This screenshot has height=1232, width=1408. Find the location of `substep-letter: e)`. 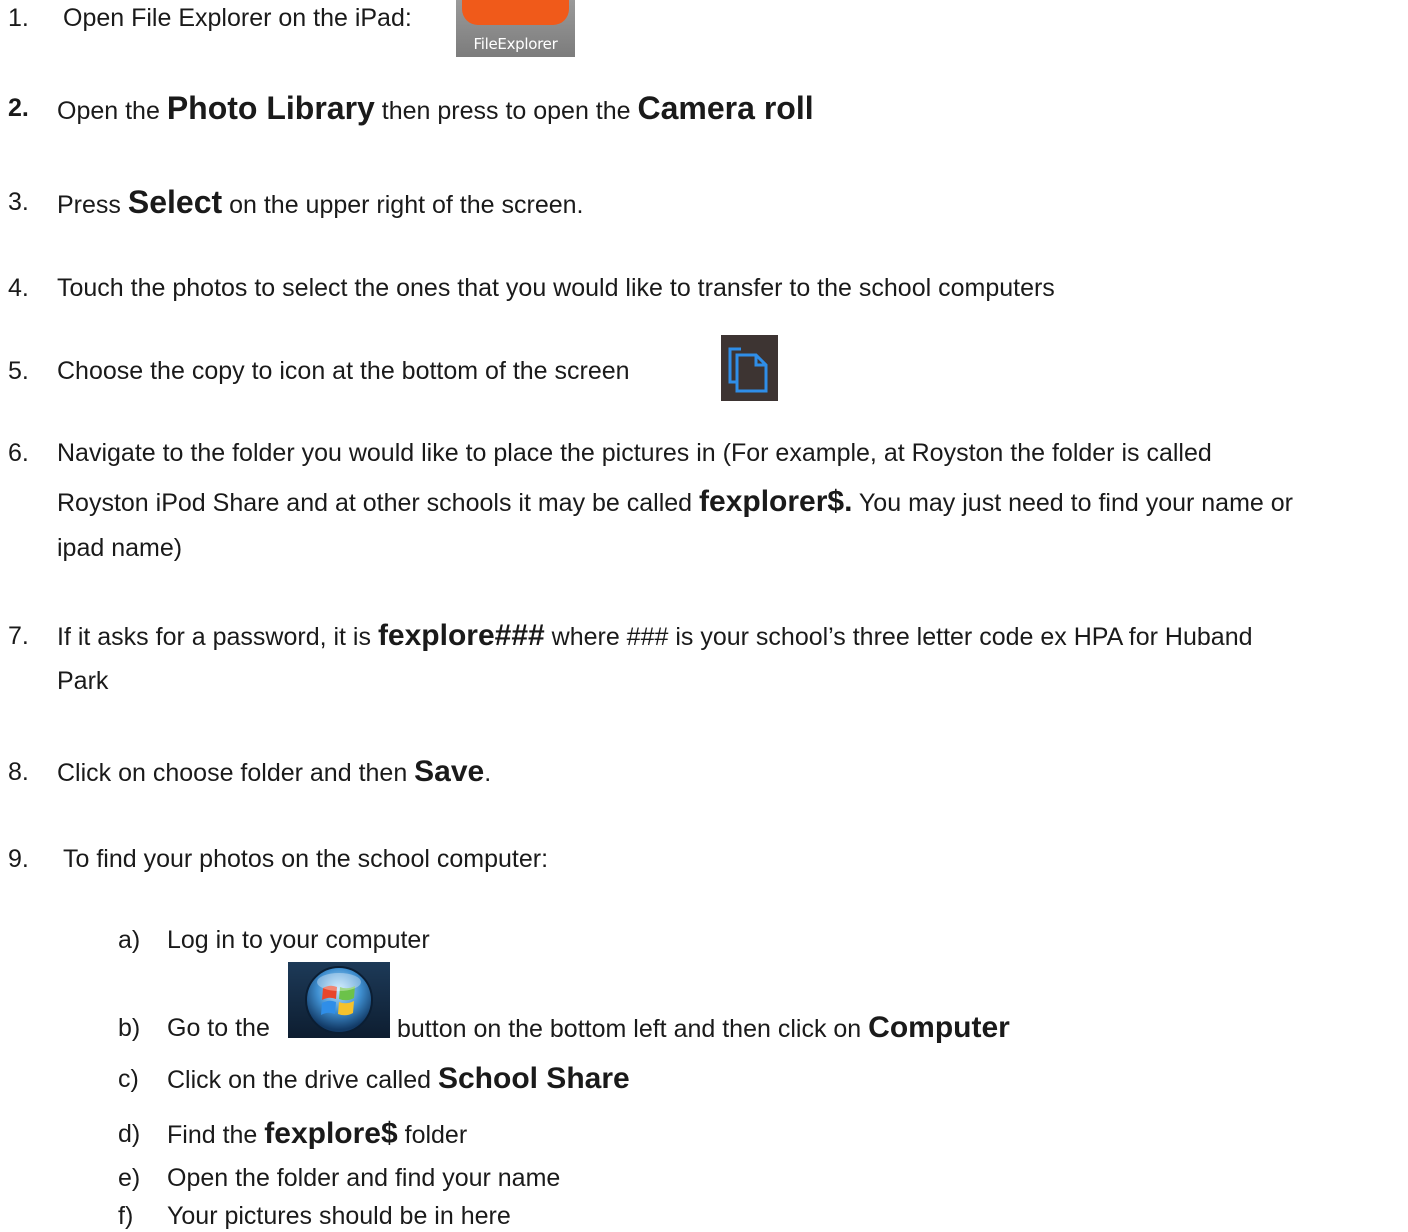

substep-letter: e) is located at coordinates (129, 1178).